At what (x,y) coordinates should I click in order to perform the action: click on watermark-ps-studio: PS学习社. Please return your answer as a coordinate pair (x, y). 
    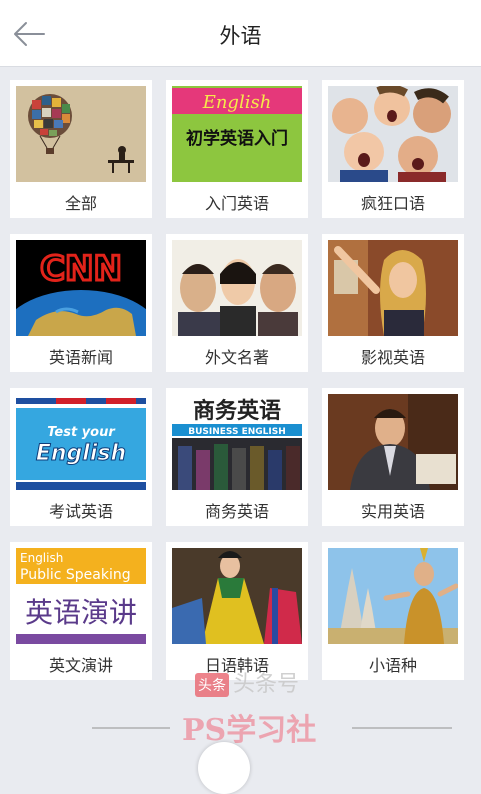
    Looking at the image, I should click on (249, 730).